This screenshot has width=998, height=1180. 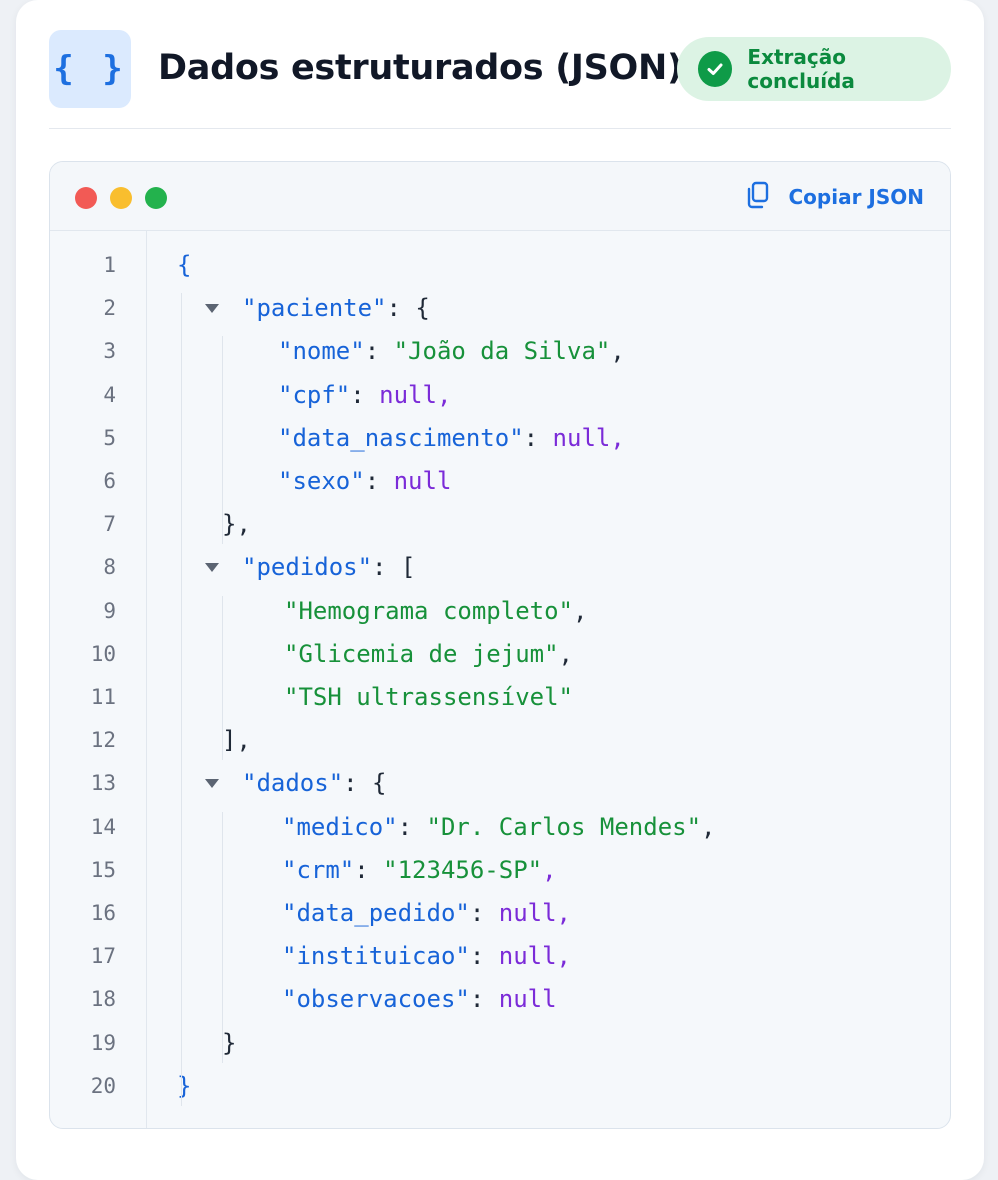 I want to click on code-line: "crm": "123456-SP",, so click(x=419, y=870).